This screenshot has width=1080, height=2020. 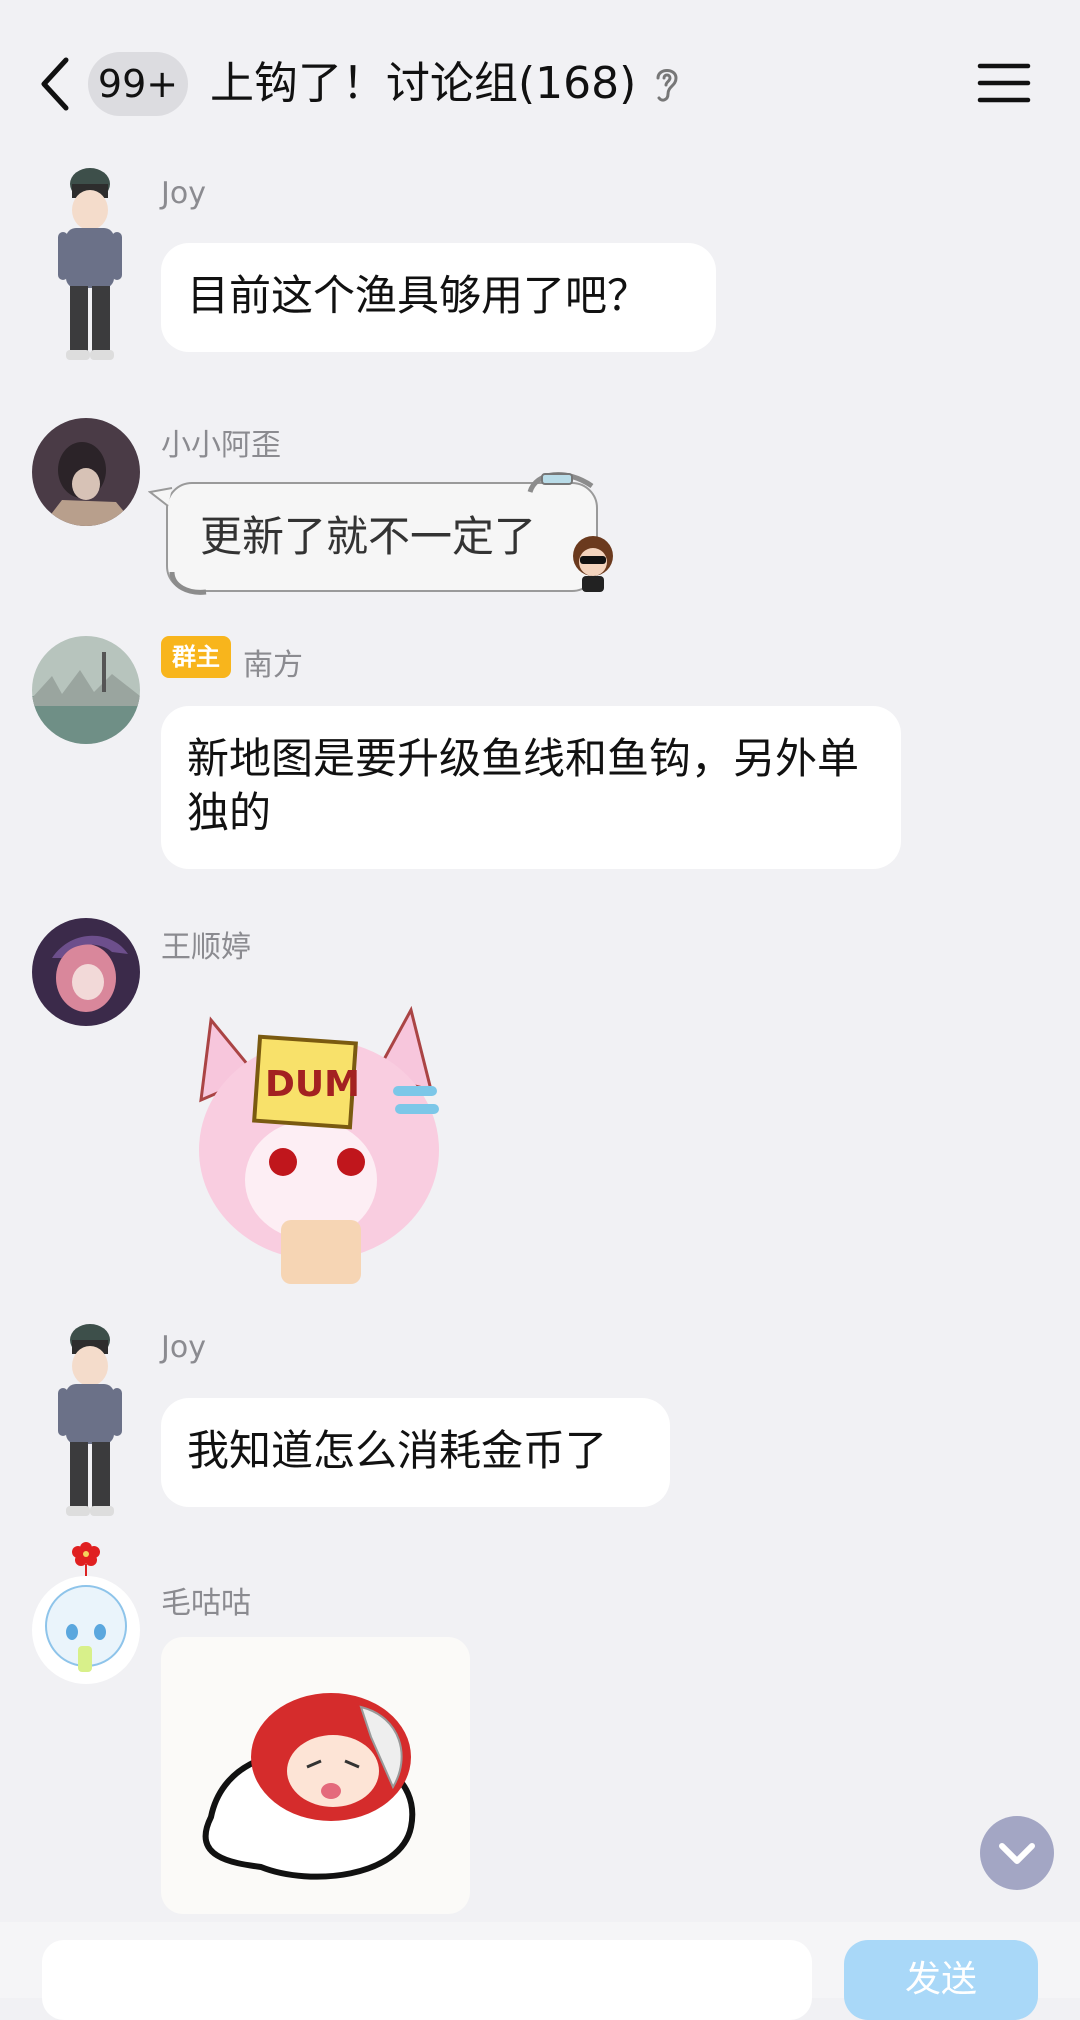 I want to click on bubble-tail-decoration, so click(x=160, y=497).